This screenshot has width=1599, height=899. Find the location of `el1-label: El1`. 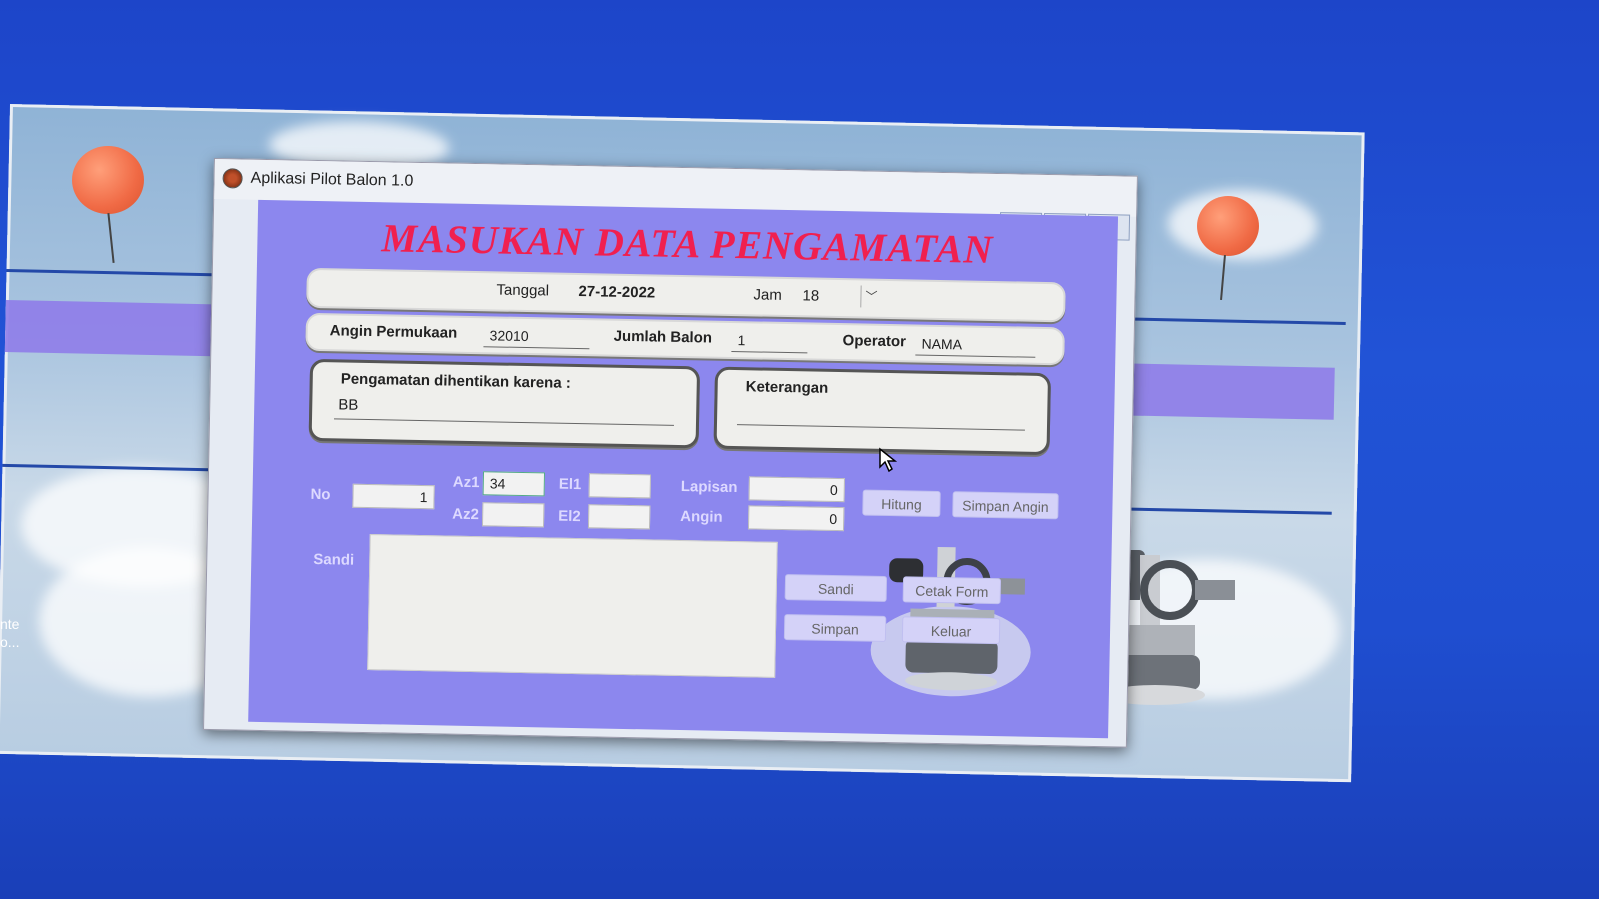

el1-label: El1 is located at coordinates (570, 484).